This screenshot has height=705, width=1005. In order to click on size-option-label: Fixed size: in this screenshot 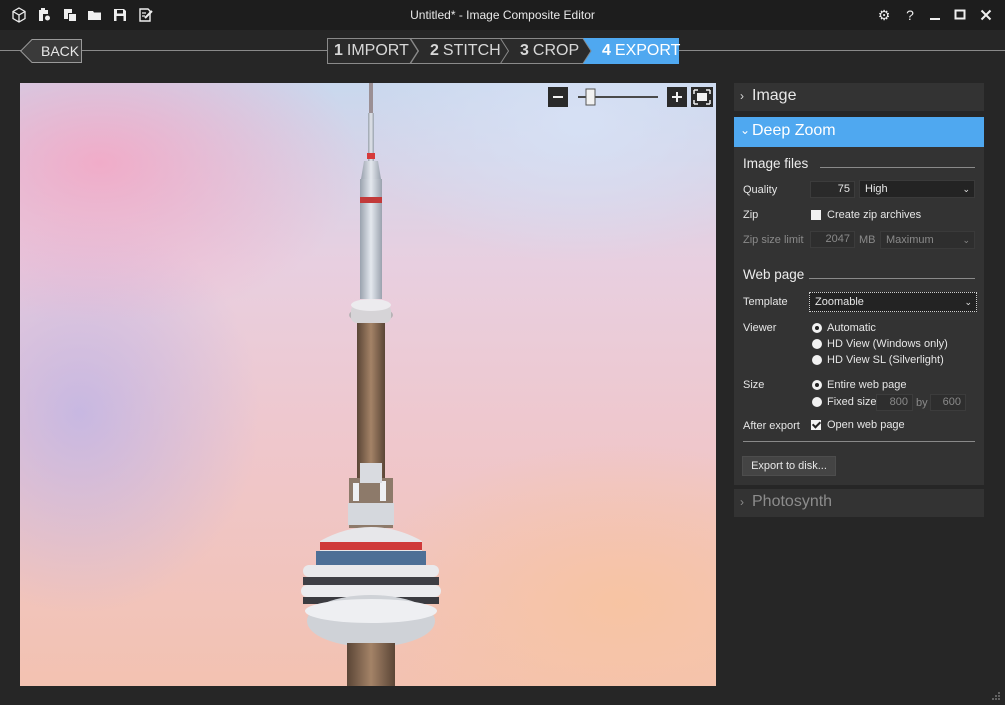, I will do `click(853, 402)`.